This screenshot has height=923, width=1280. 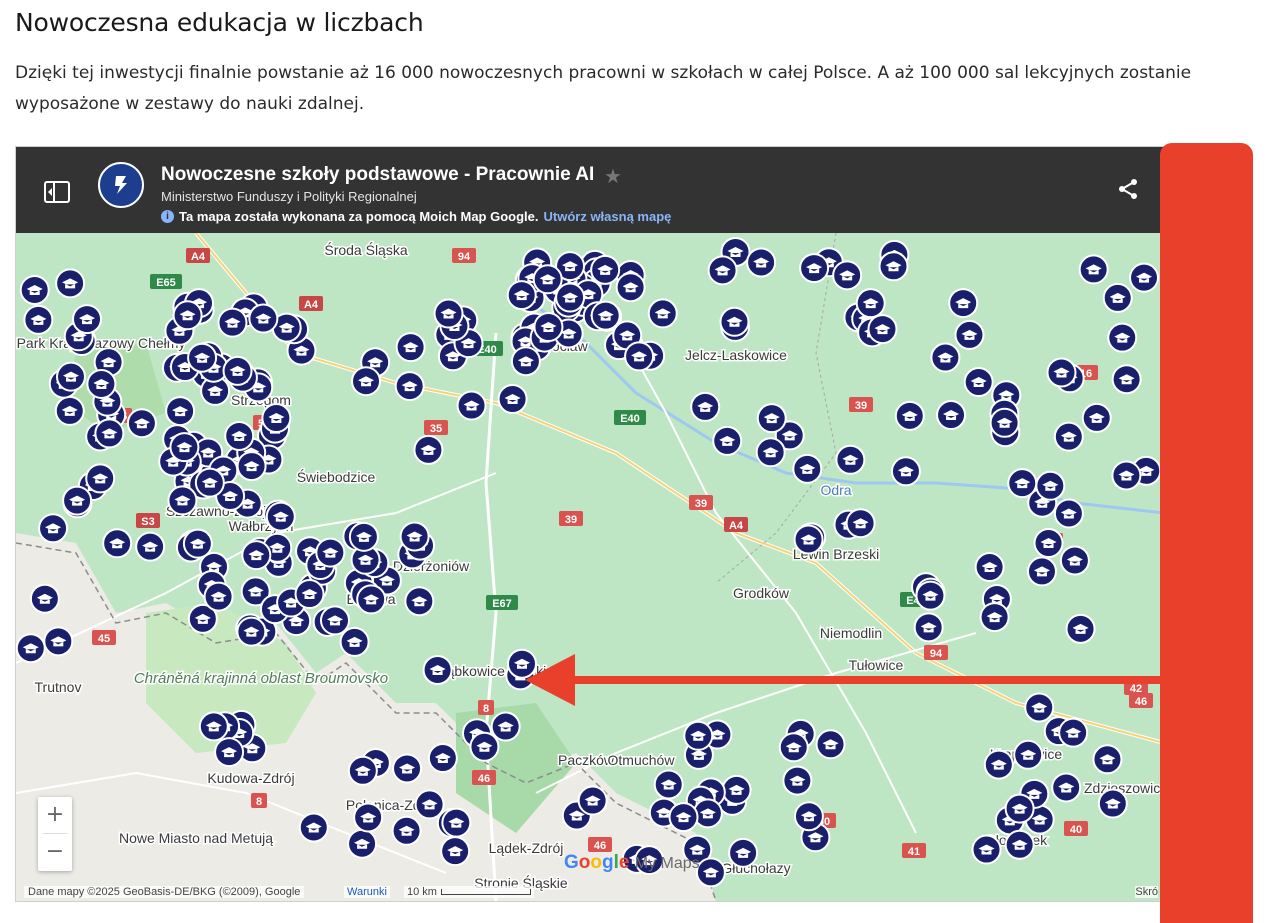 I want to click on terms-link: Warunki, so click(x=367, y=892).